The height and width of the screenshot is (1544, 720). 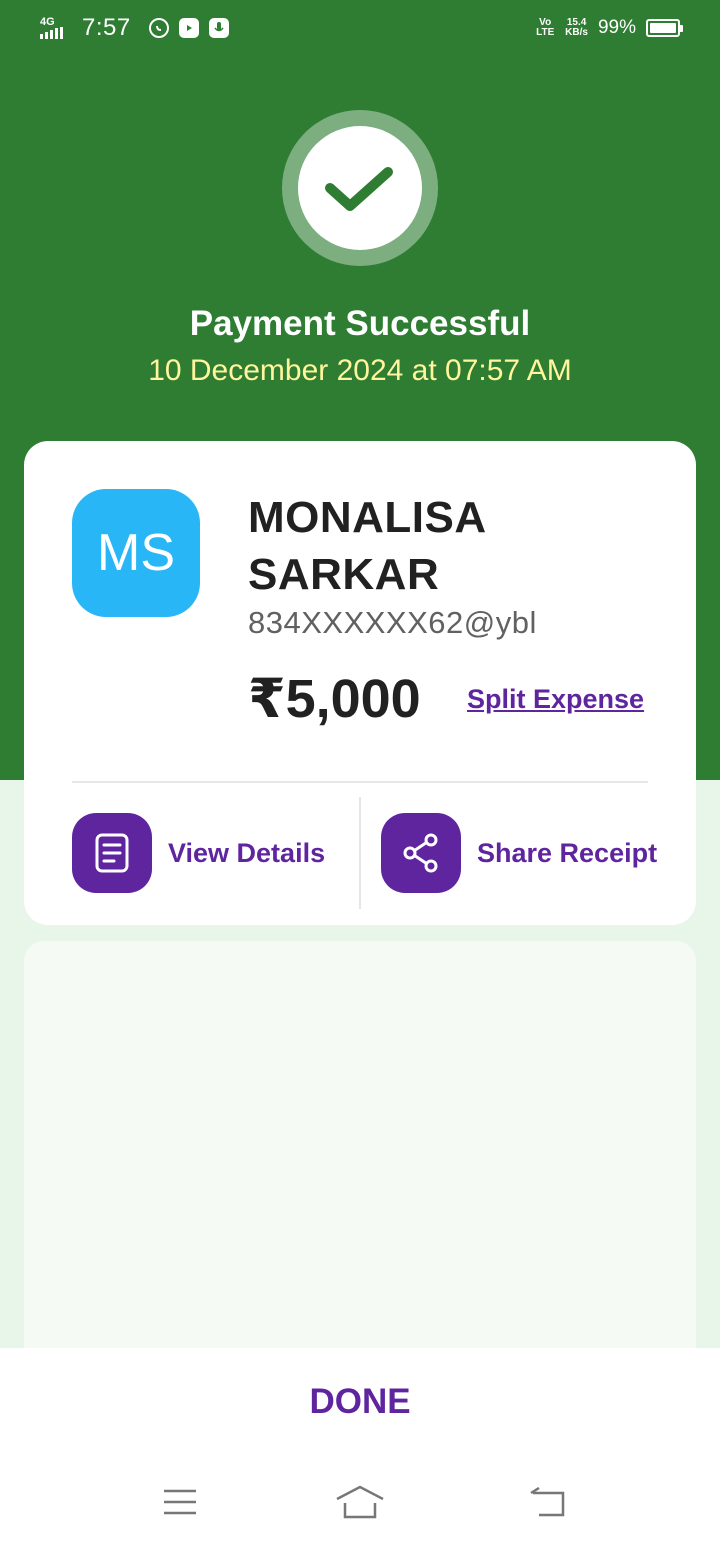 What do you see at coordinates (247, 852) in the screenshot?
I see `view-details-label: View Details` at bounding box center [247, 852].